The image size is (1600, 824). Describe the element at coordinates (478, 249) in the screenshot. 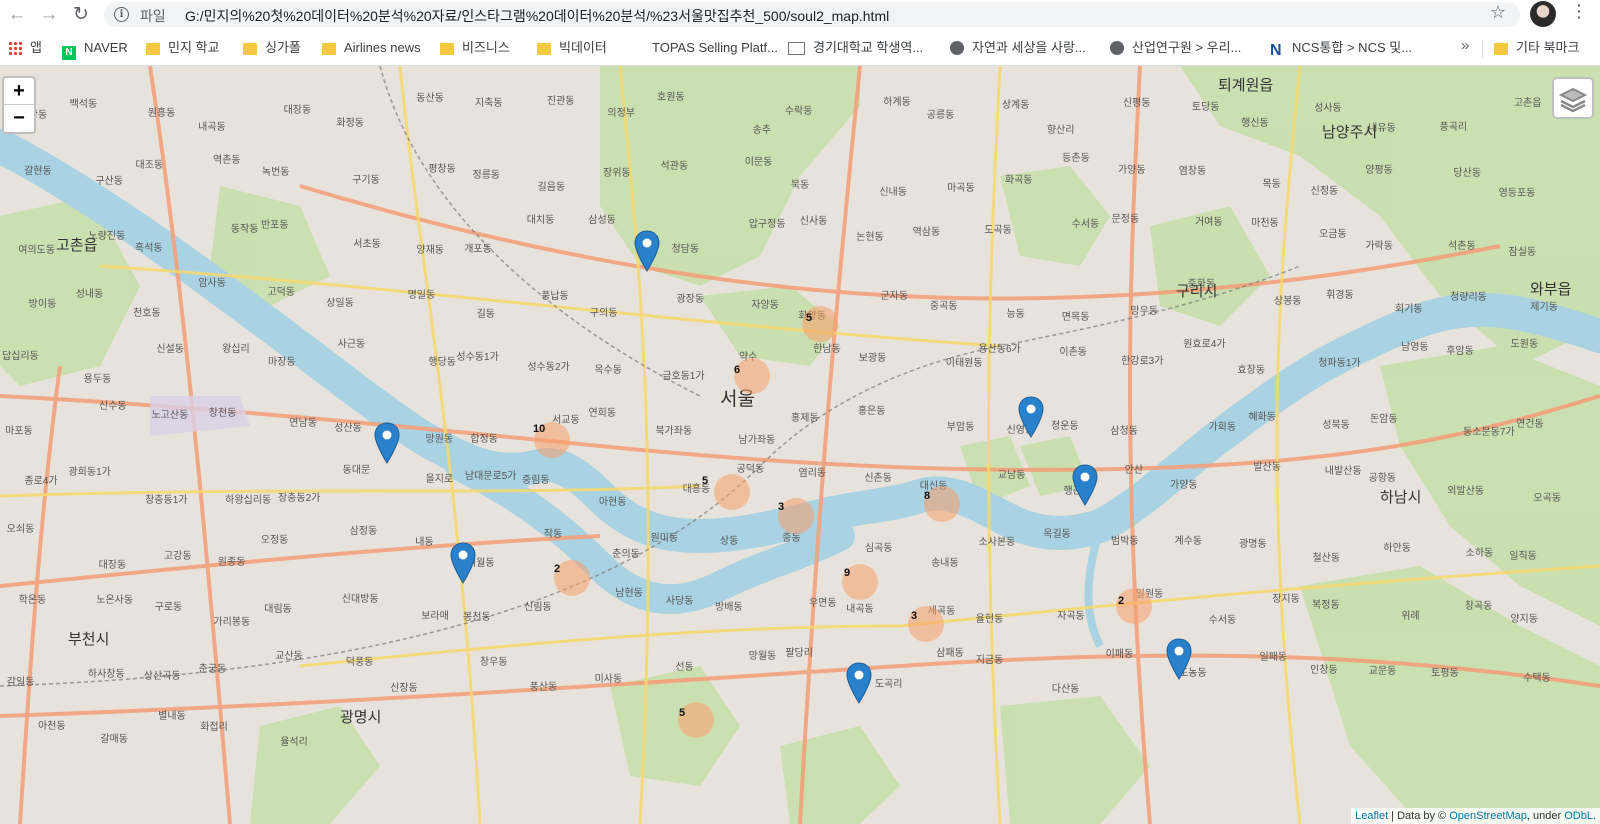

I see `place-label: 개포동` at that location.